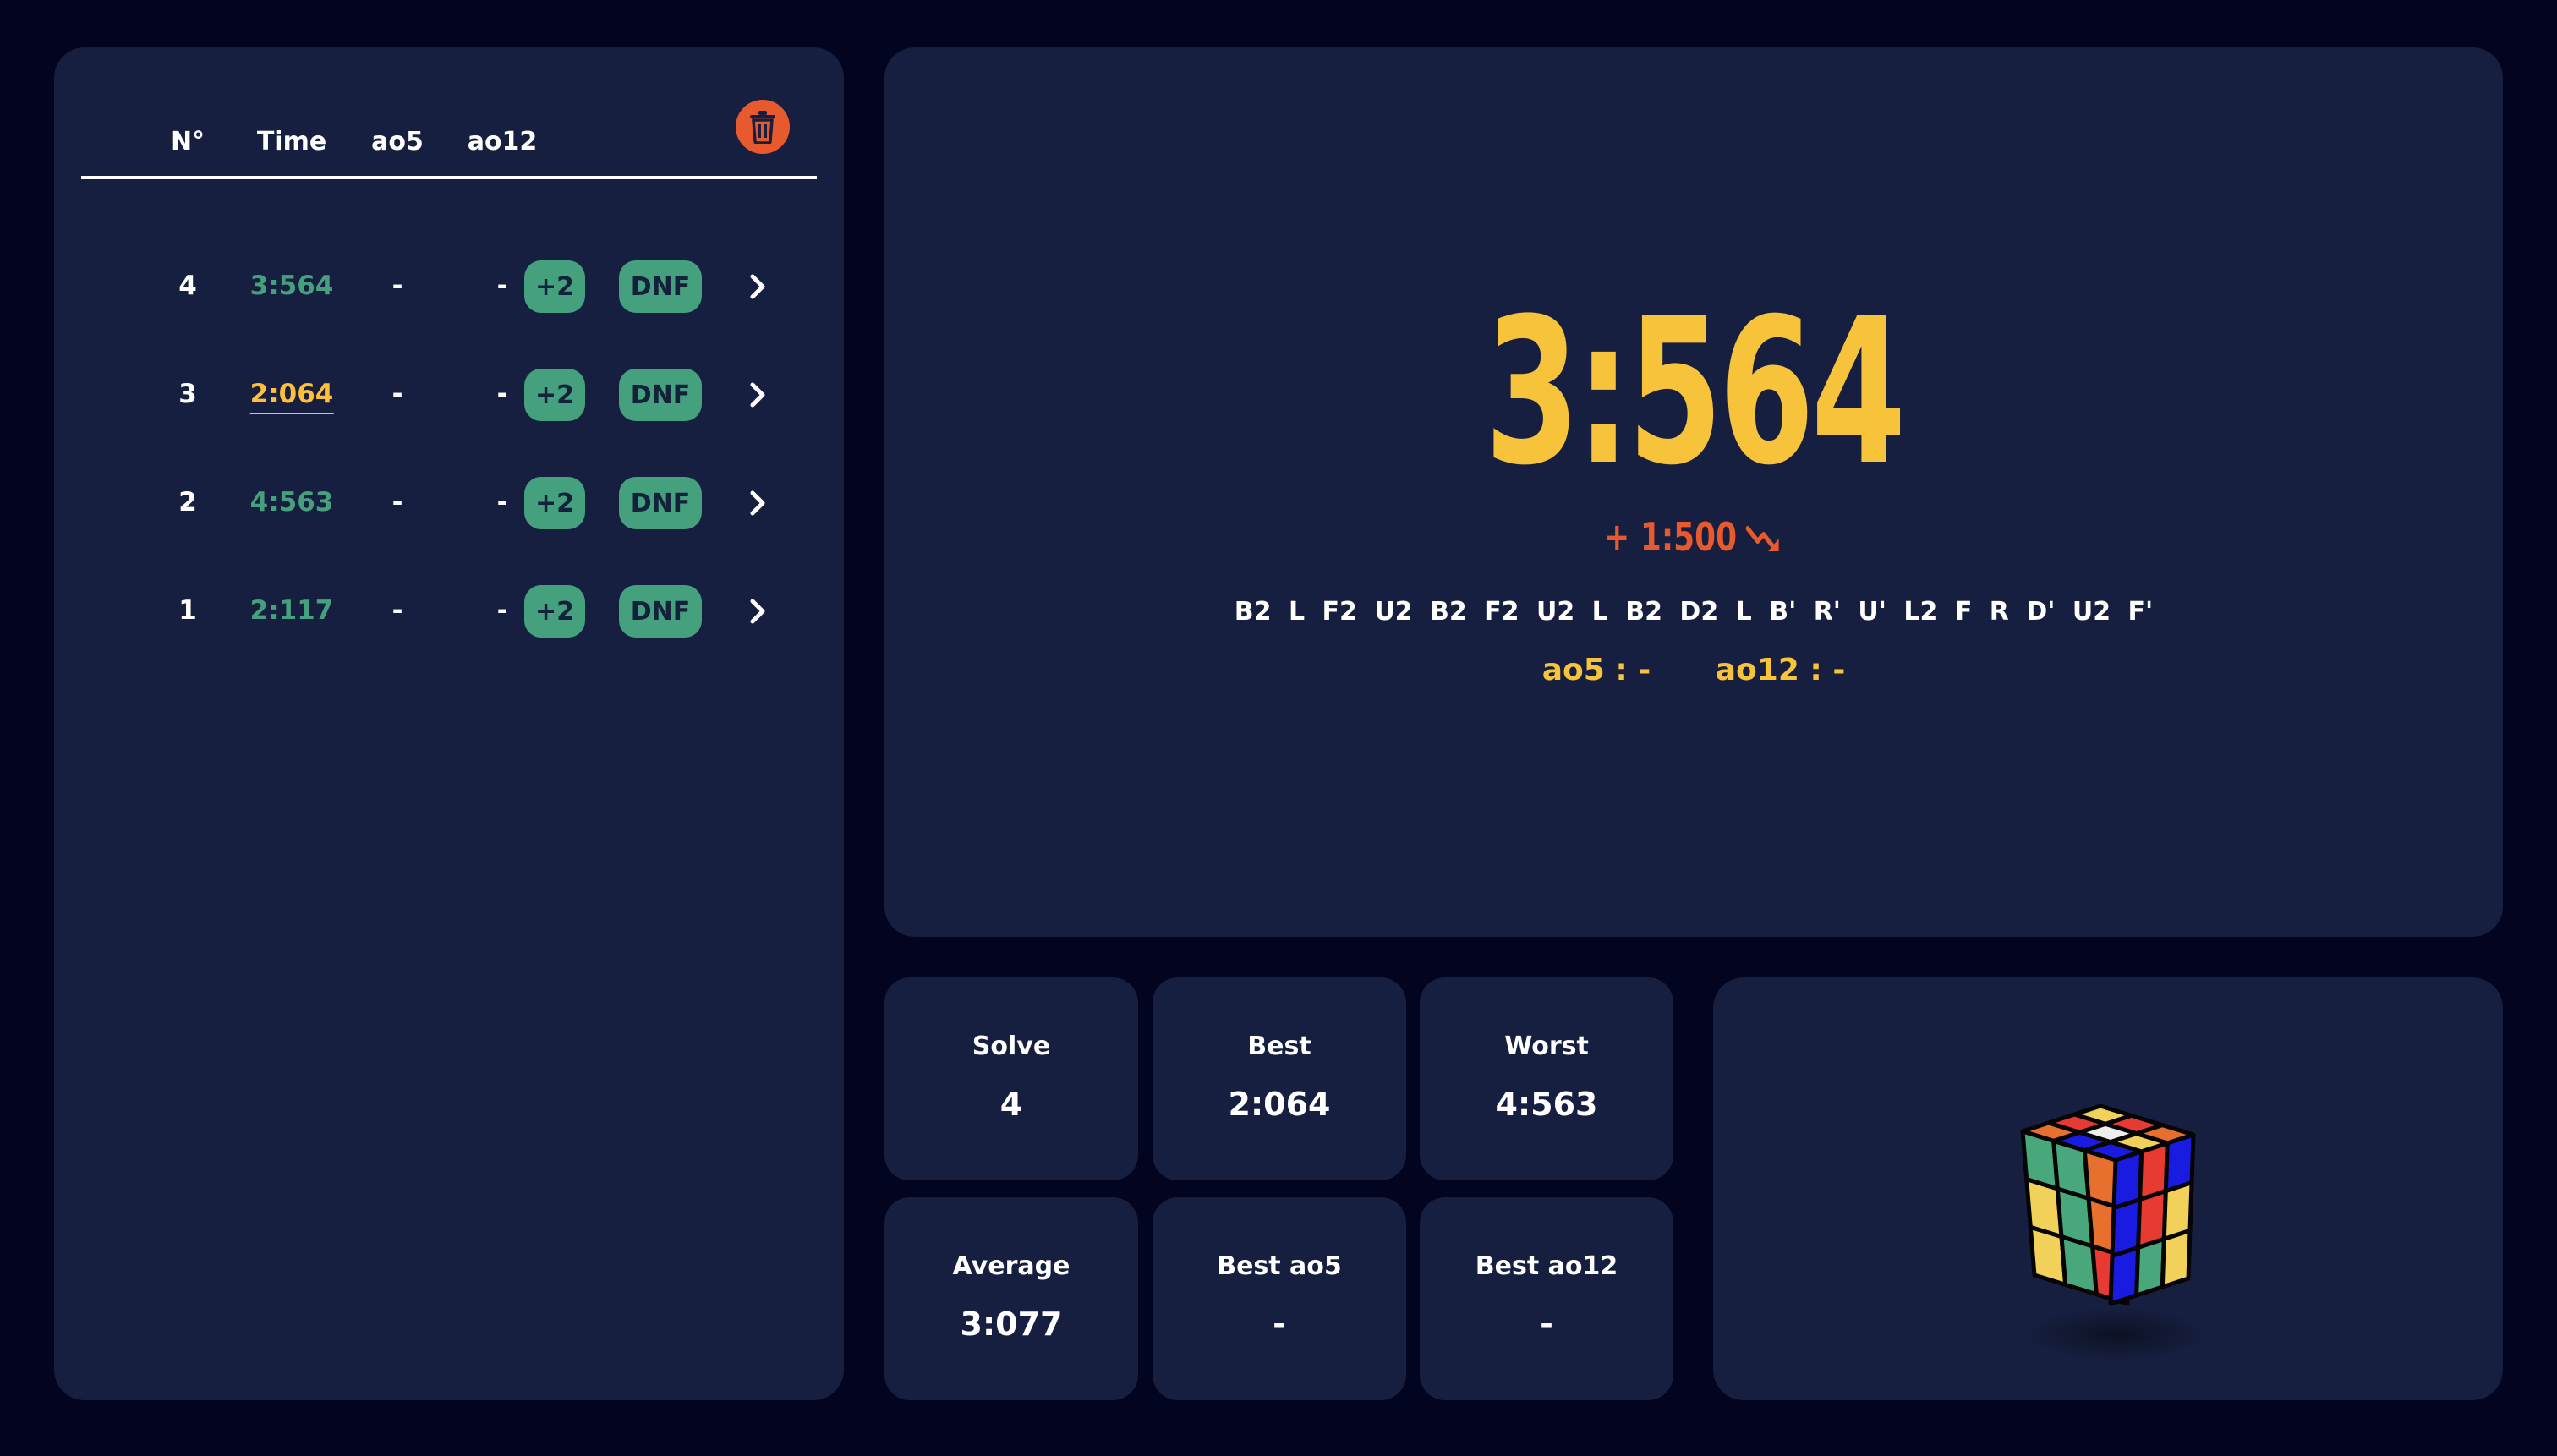 The image size is (2557, 1456). I want to click on stat-card-average: Average 3:077, so click(1011, 1299).